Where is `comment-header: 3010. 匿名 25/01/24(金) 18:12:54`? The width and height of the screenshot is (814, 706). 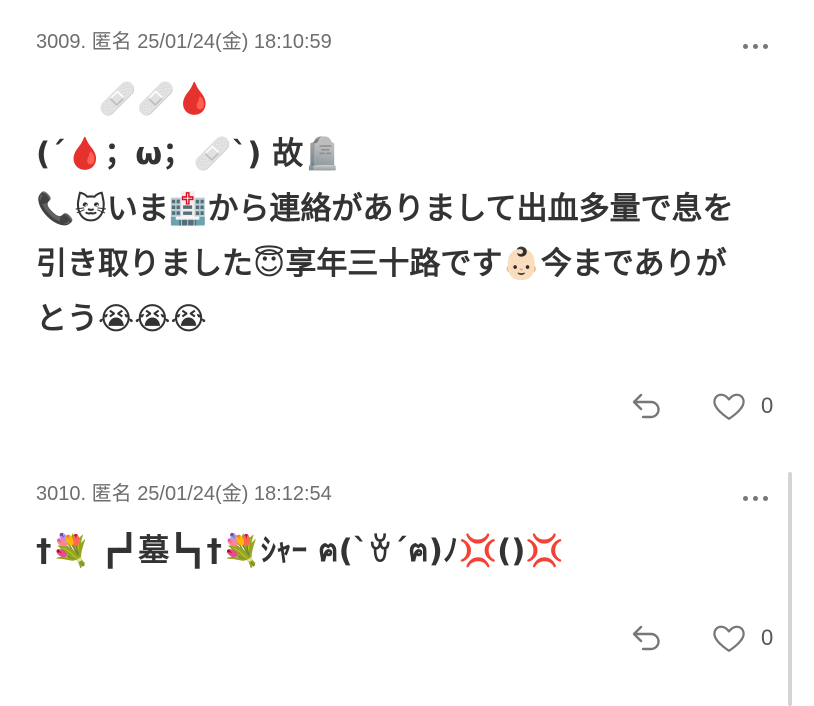
comment-header: 3010. 匿名 25/01/24(金) 18:12:54 is located at coordinates (184, 494).